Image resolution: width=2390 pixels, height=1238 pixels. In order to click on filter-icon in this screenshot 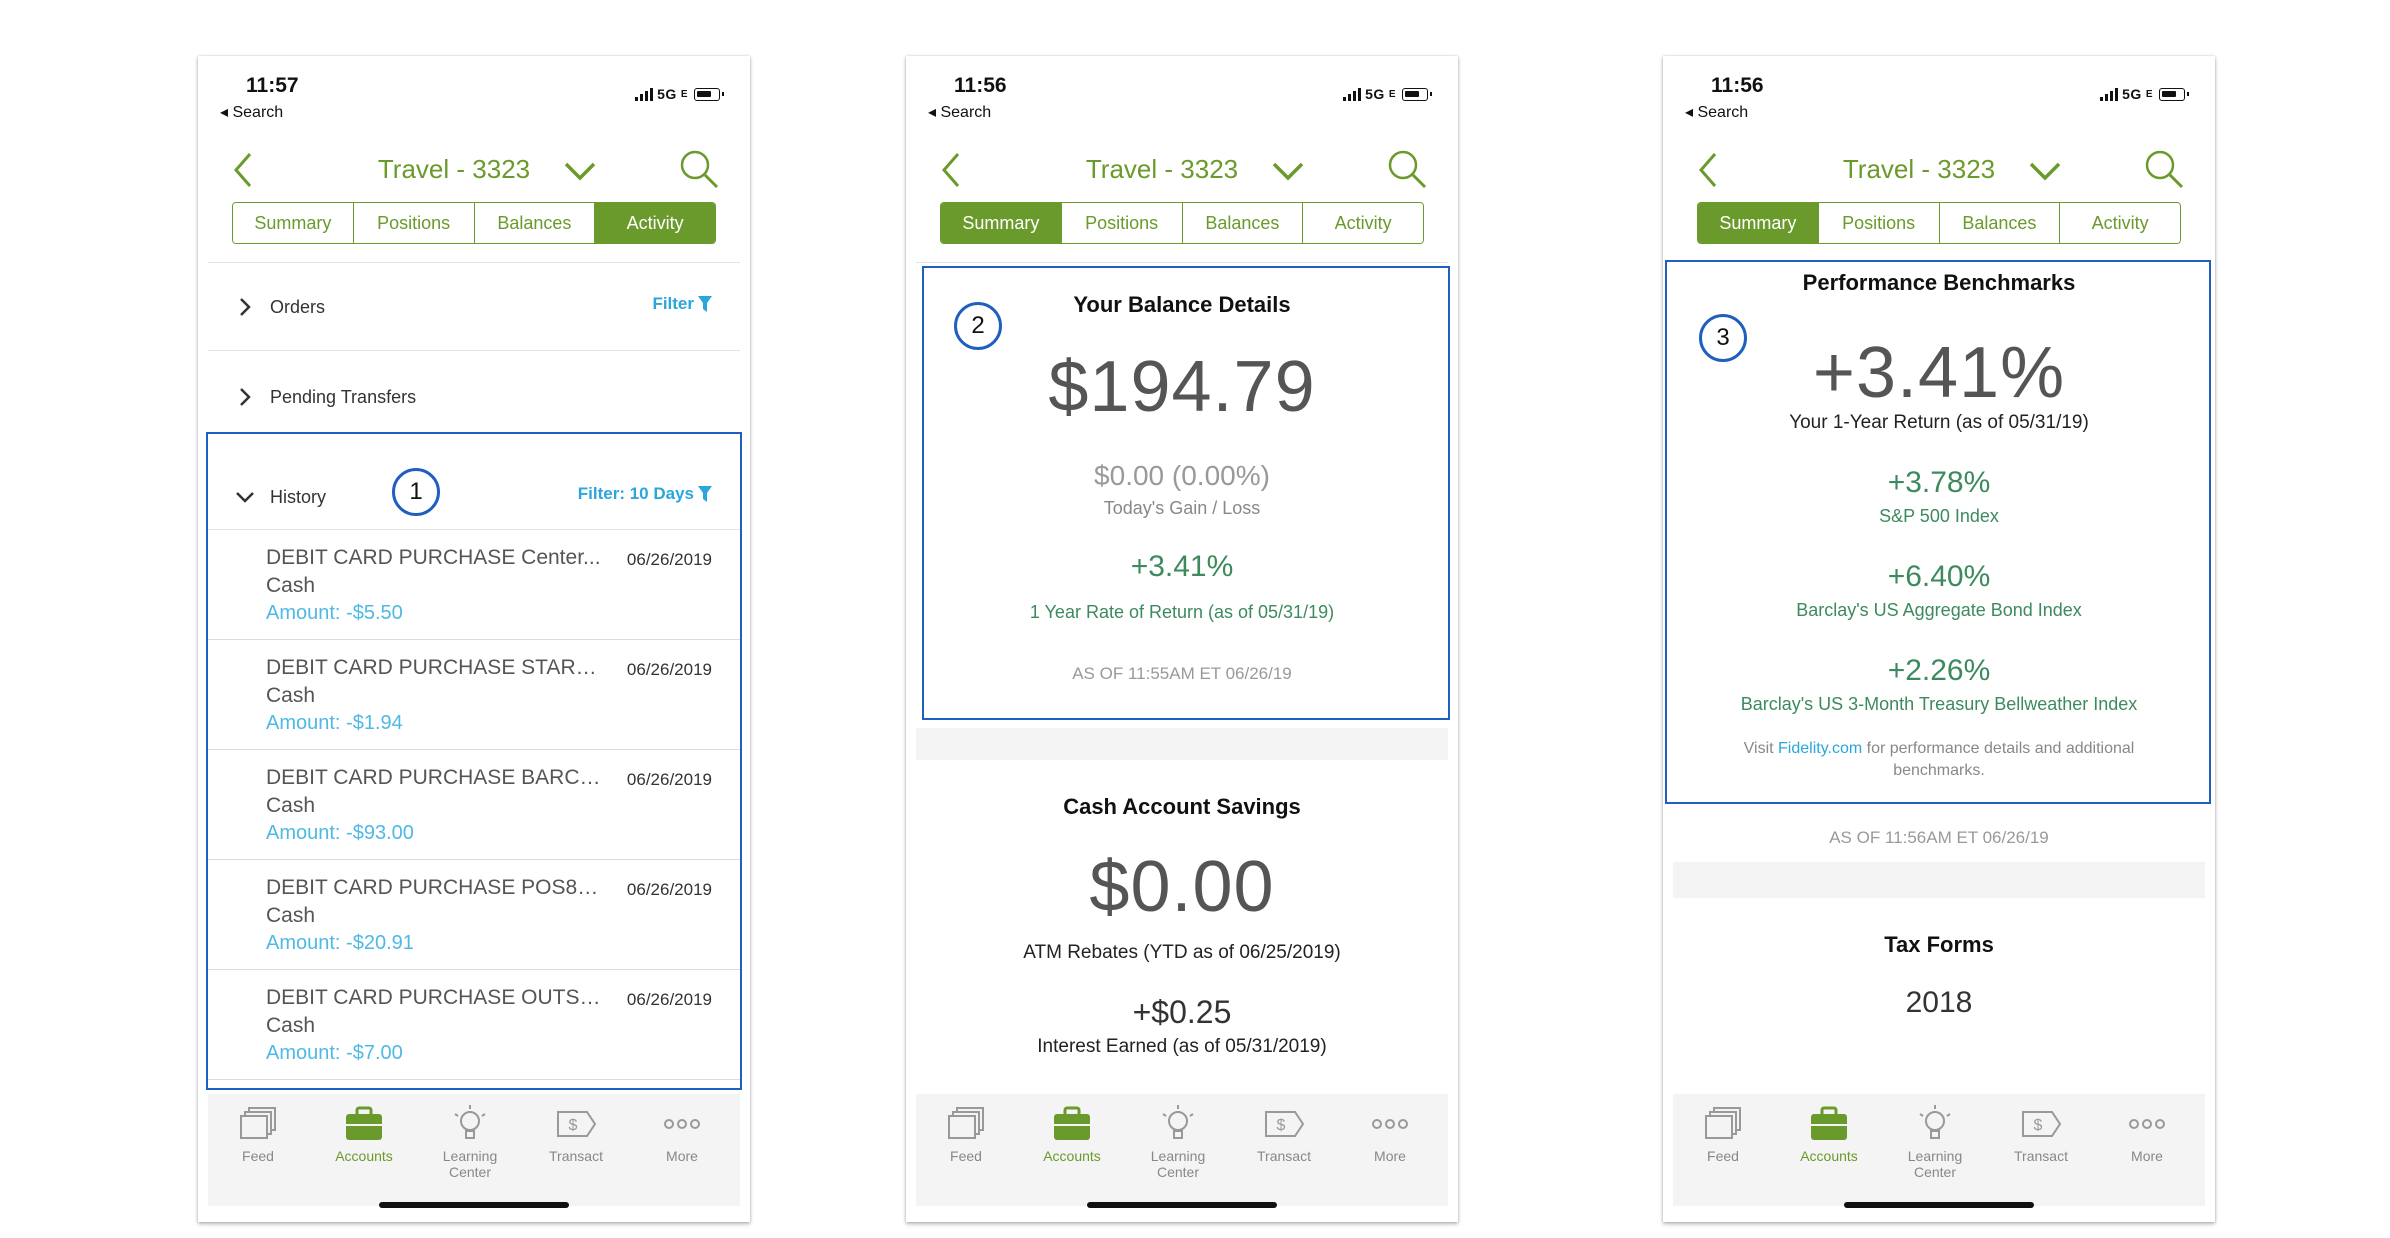, I will do `click(705, 494)`.